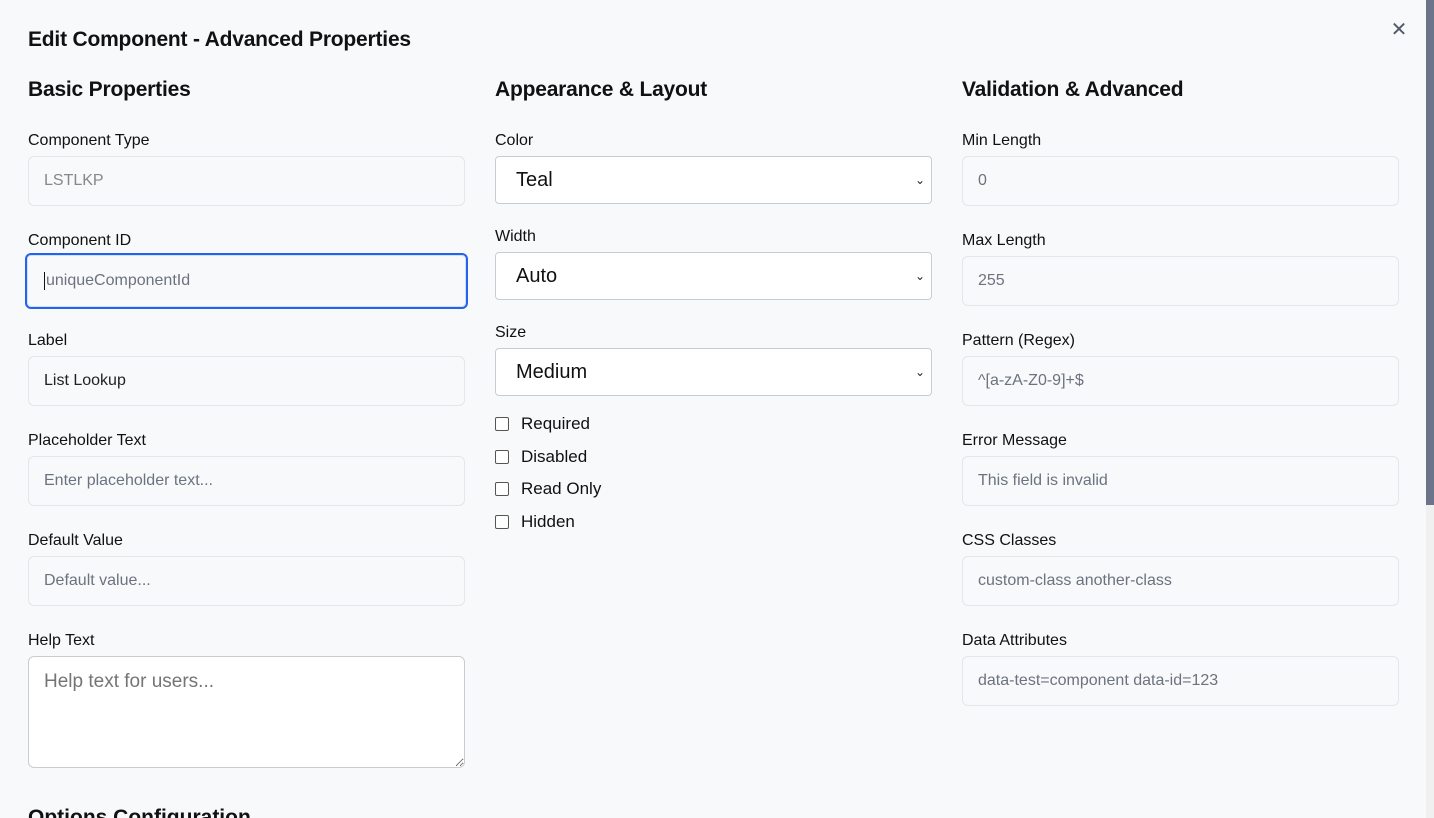 The width and height of the screenshot is (1434, 818). What do you see at coordinates (1073, 89) in the screenshot?
I see `section-heading: Validation & Advanced` at bounding box center [1073, 89].